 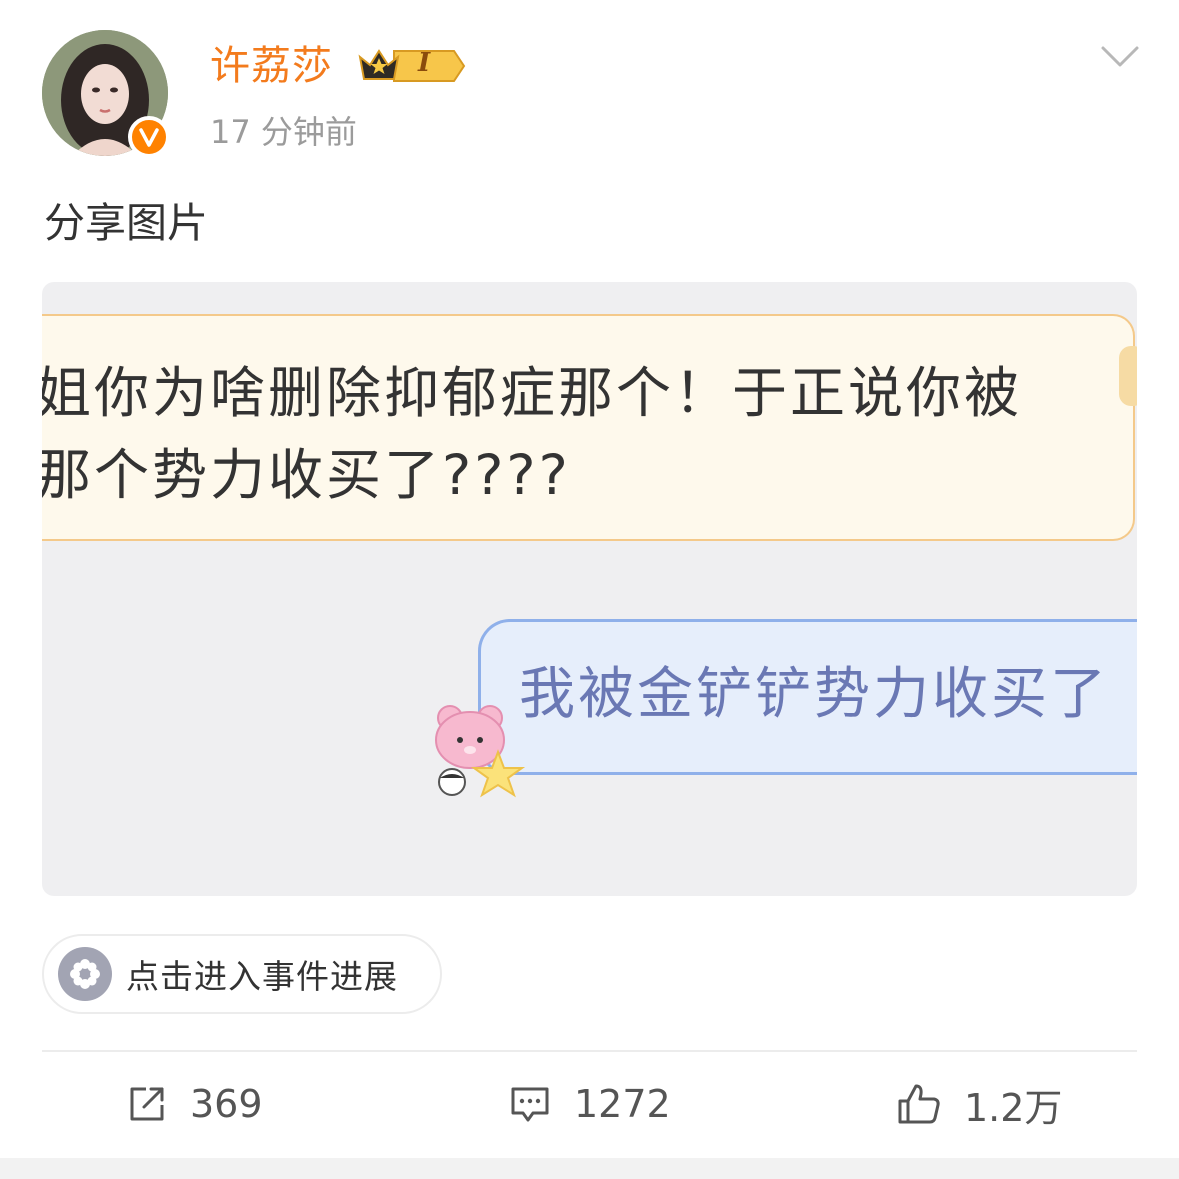 What do you see at coordinates (283, 132) in the screenshot?
I see `post-timestamp: 17 分钟前` at bounding box center [283, 132].